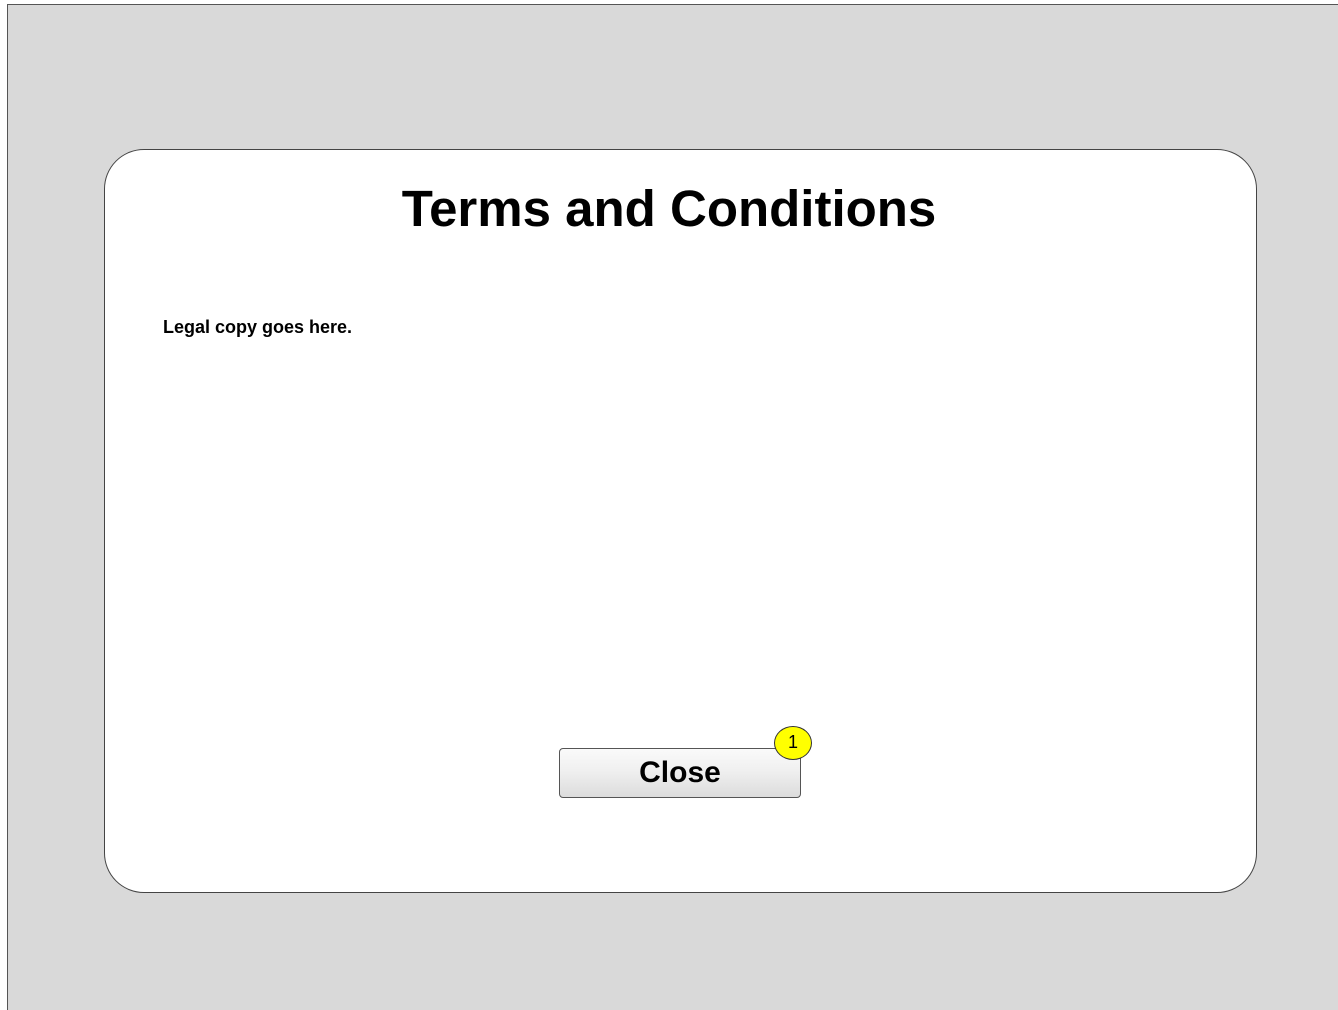  I want to click on dialog-title: Terms and Conditions, so click(669, 208).